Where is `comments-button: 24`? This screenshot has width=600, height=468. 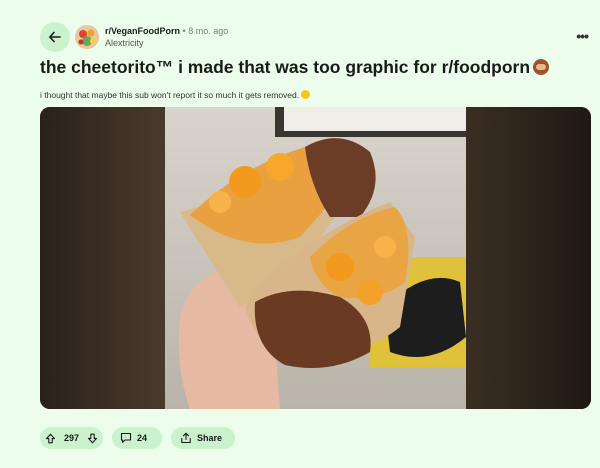 comments-button: 24 is located at coordinates (137, 438).